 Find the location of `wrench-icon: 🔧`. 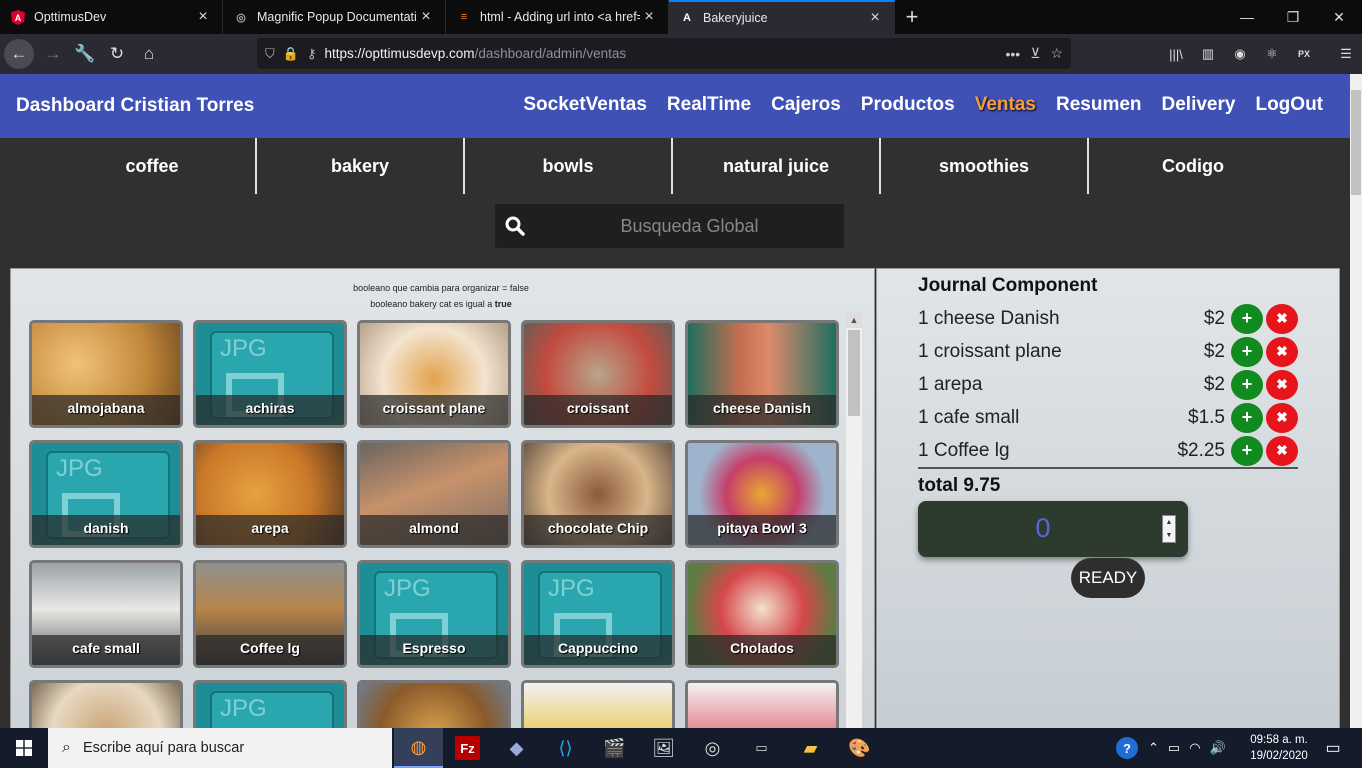

wrench-icon: 🔧 is located at coordinates (85, 54).